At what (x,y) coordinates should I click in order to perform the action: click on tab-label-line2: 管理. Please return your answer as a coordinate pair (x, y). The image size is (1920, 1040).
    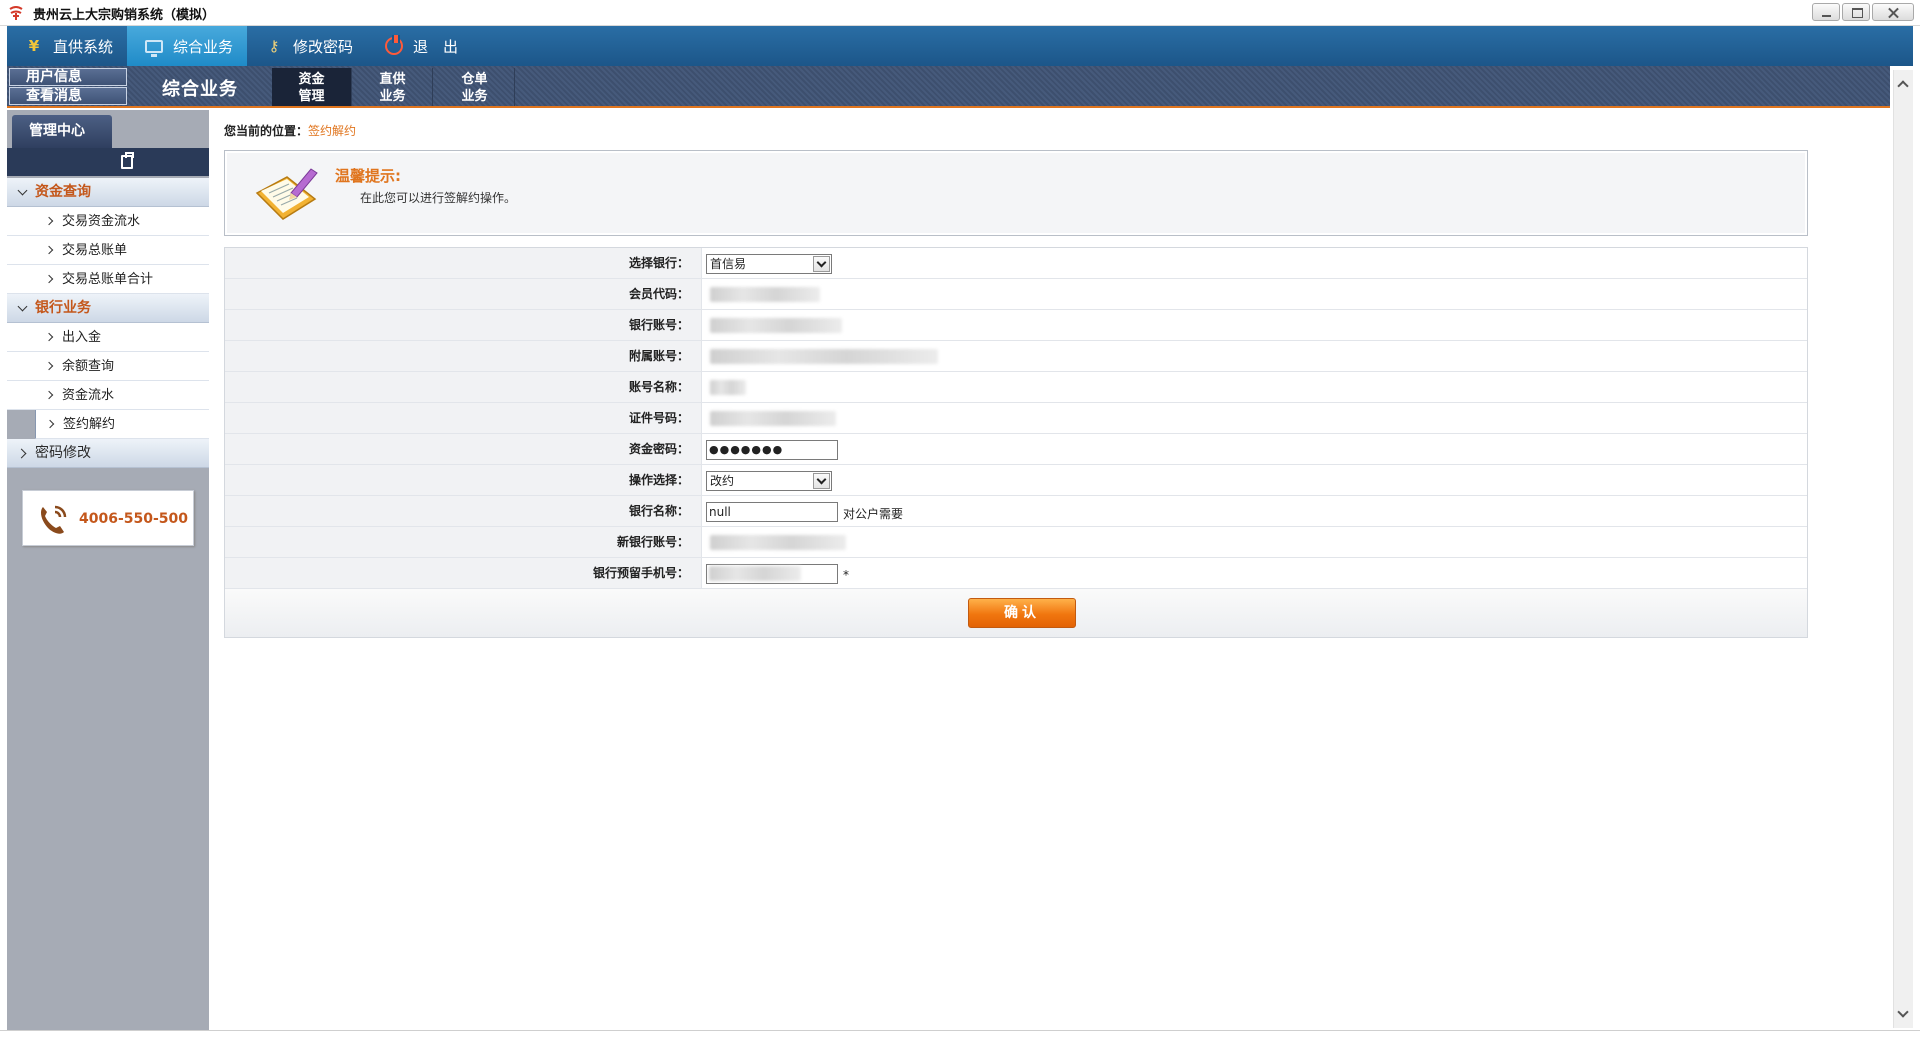
    Looking at the image, I should click on (311, 96).